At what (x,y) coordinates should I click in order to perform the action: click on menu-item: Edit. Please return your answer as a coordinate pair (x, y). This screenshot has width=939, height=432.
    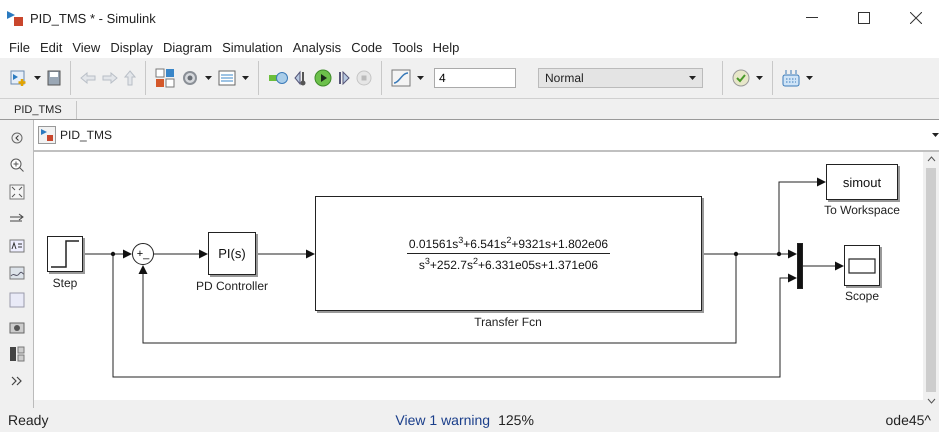
    Looking at the image, I should click on (51, 47).